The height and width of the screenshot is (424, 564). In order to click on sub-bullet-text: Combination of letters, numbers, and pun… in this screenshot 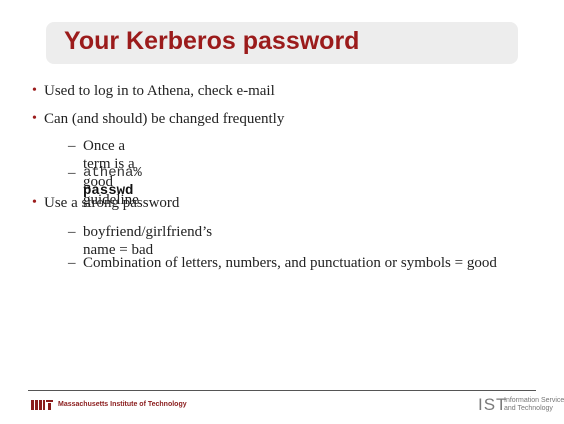, I will do `click(290, 263)`.